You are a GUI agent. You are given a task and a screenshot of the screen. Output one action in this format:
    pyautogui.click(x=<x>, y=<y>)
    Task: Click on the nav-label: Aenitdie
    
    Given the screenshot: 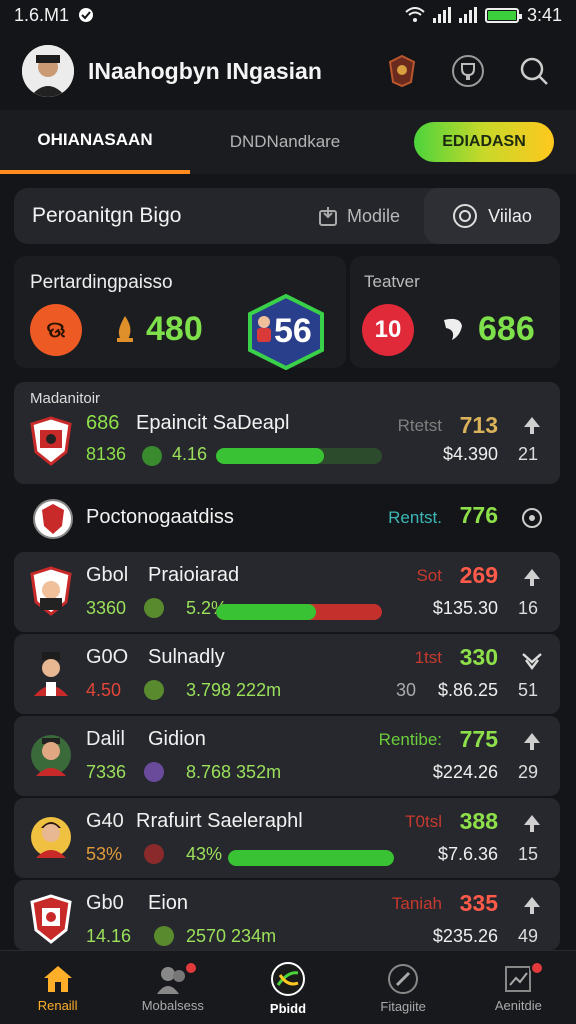 What is the action you would take?
    pyautogui.click(x=518, y=1005)
    